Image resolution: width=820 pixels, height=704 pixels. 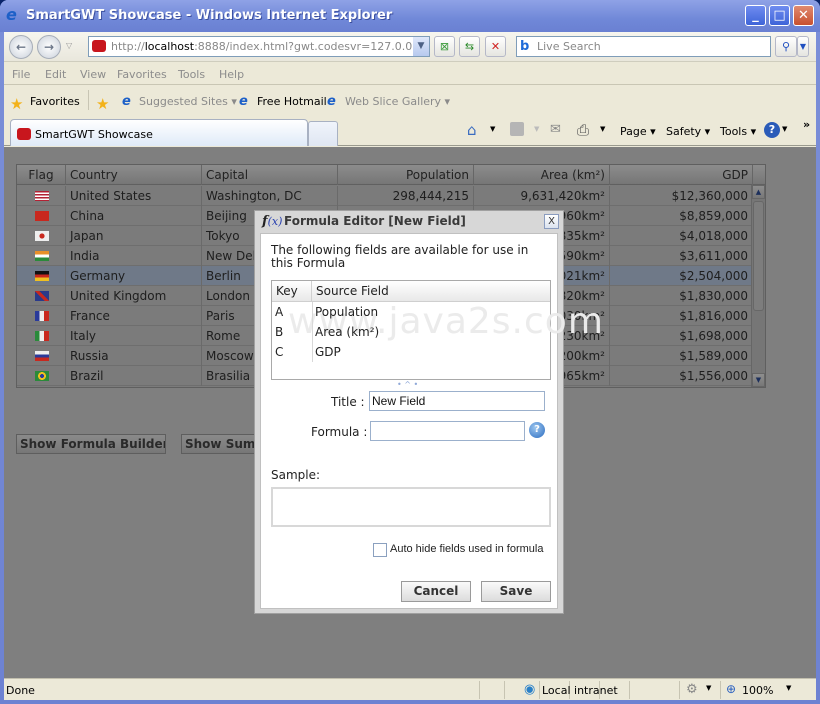 What do you see at coordinates (339, 432) in the screenshot?
I see `formula-label: Formula :` at bounding box center [339, 432].